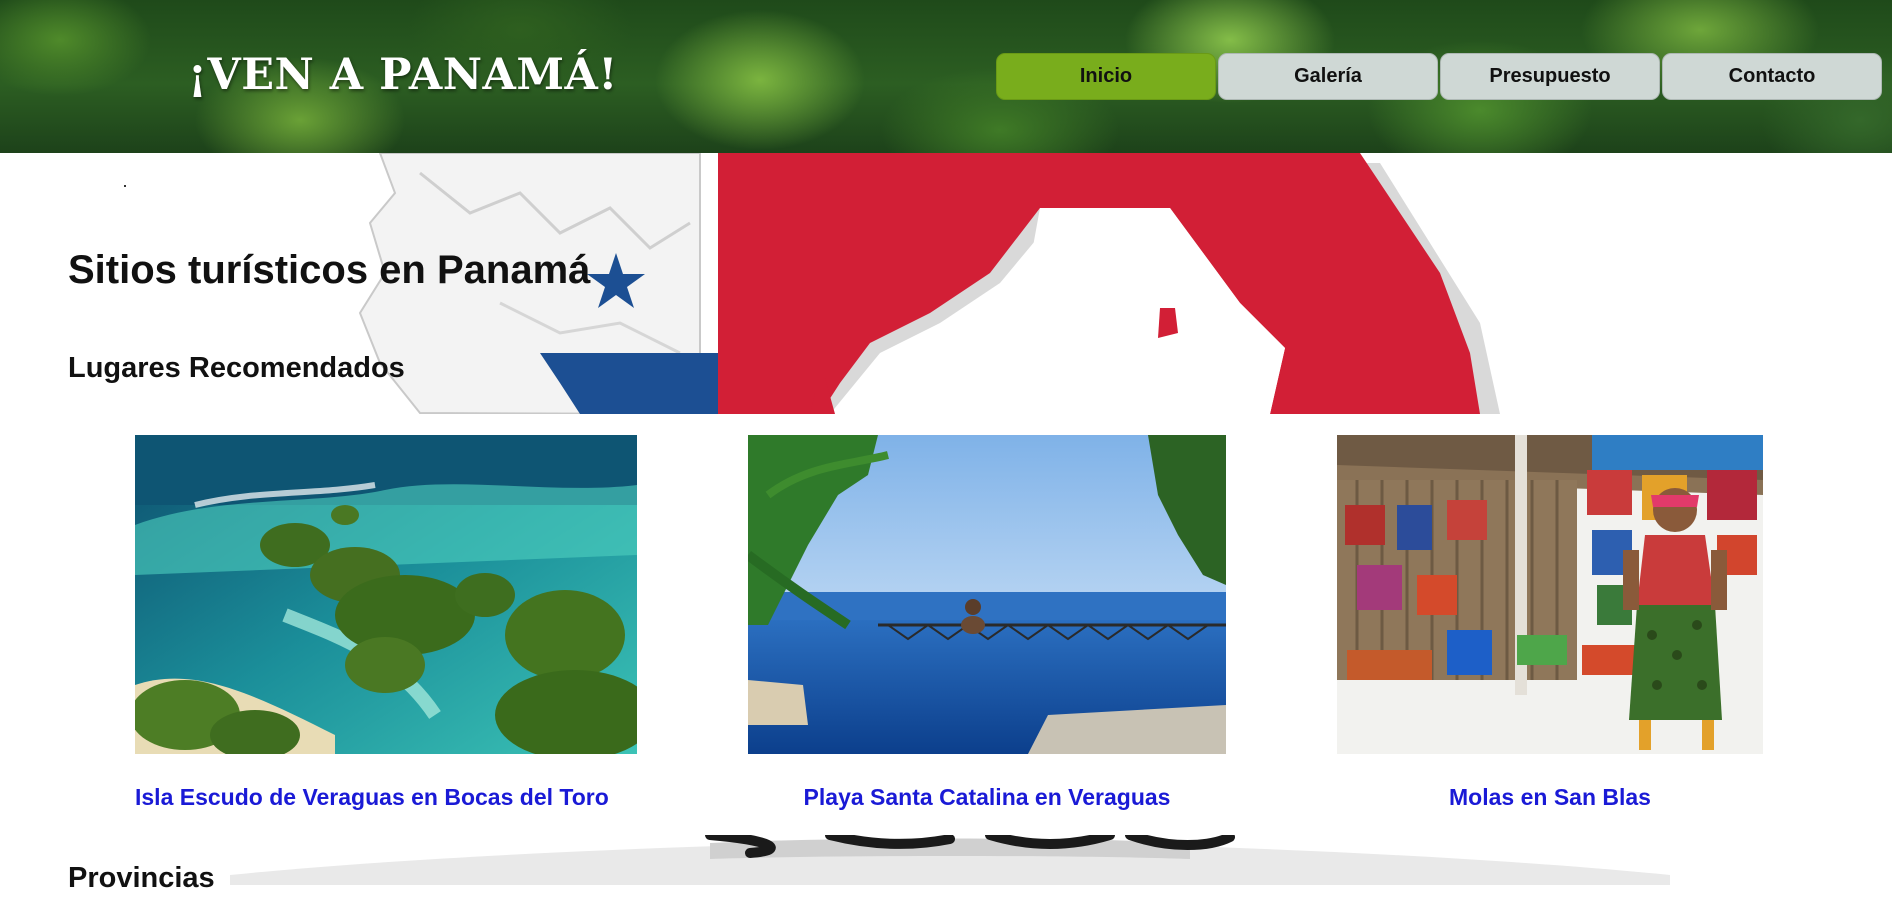 The height and width of the screenshot is (922, 1892). What do you see at coordinates (329, 270) in the screenshot?
I see `page-title: Sitios turísticos en Panamá` at bounding box center [329, 270].